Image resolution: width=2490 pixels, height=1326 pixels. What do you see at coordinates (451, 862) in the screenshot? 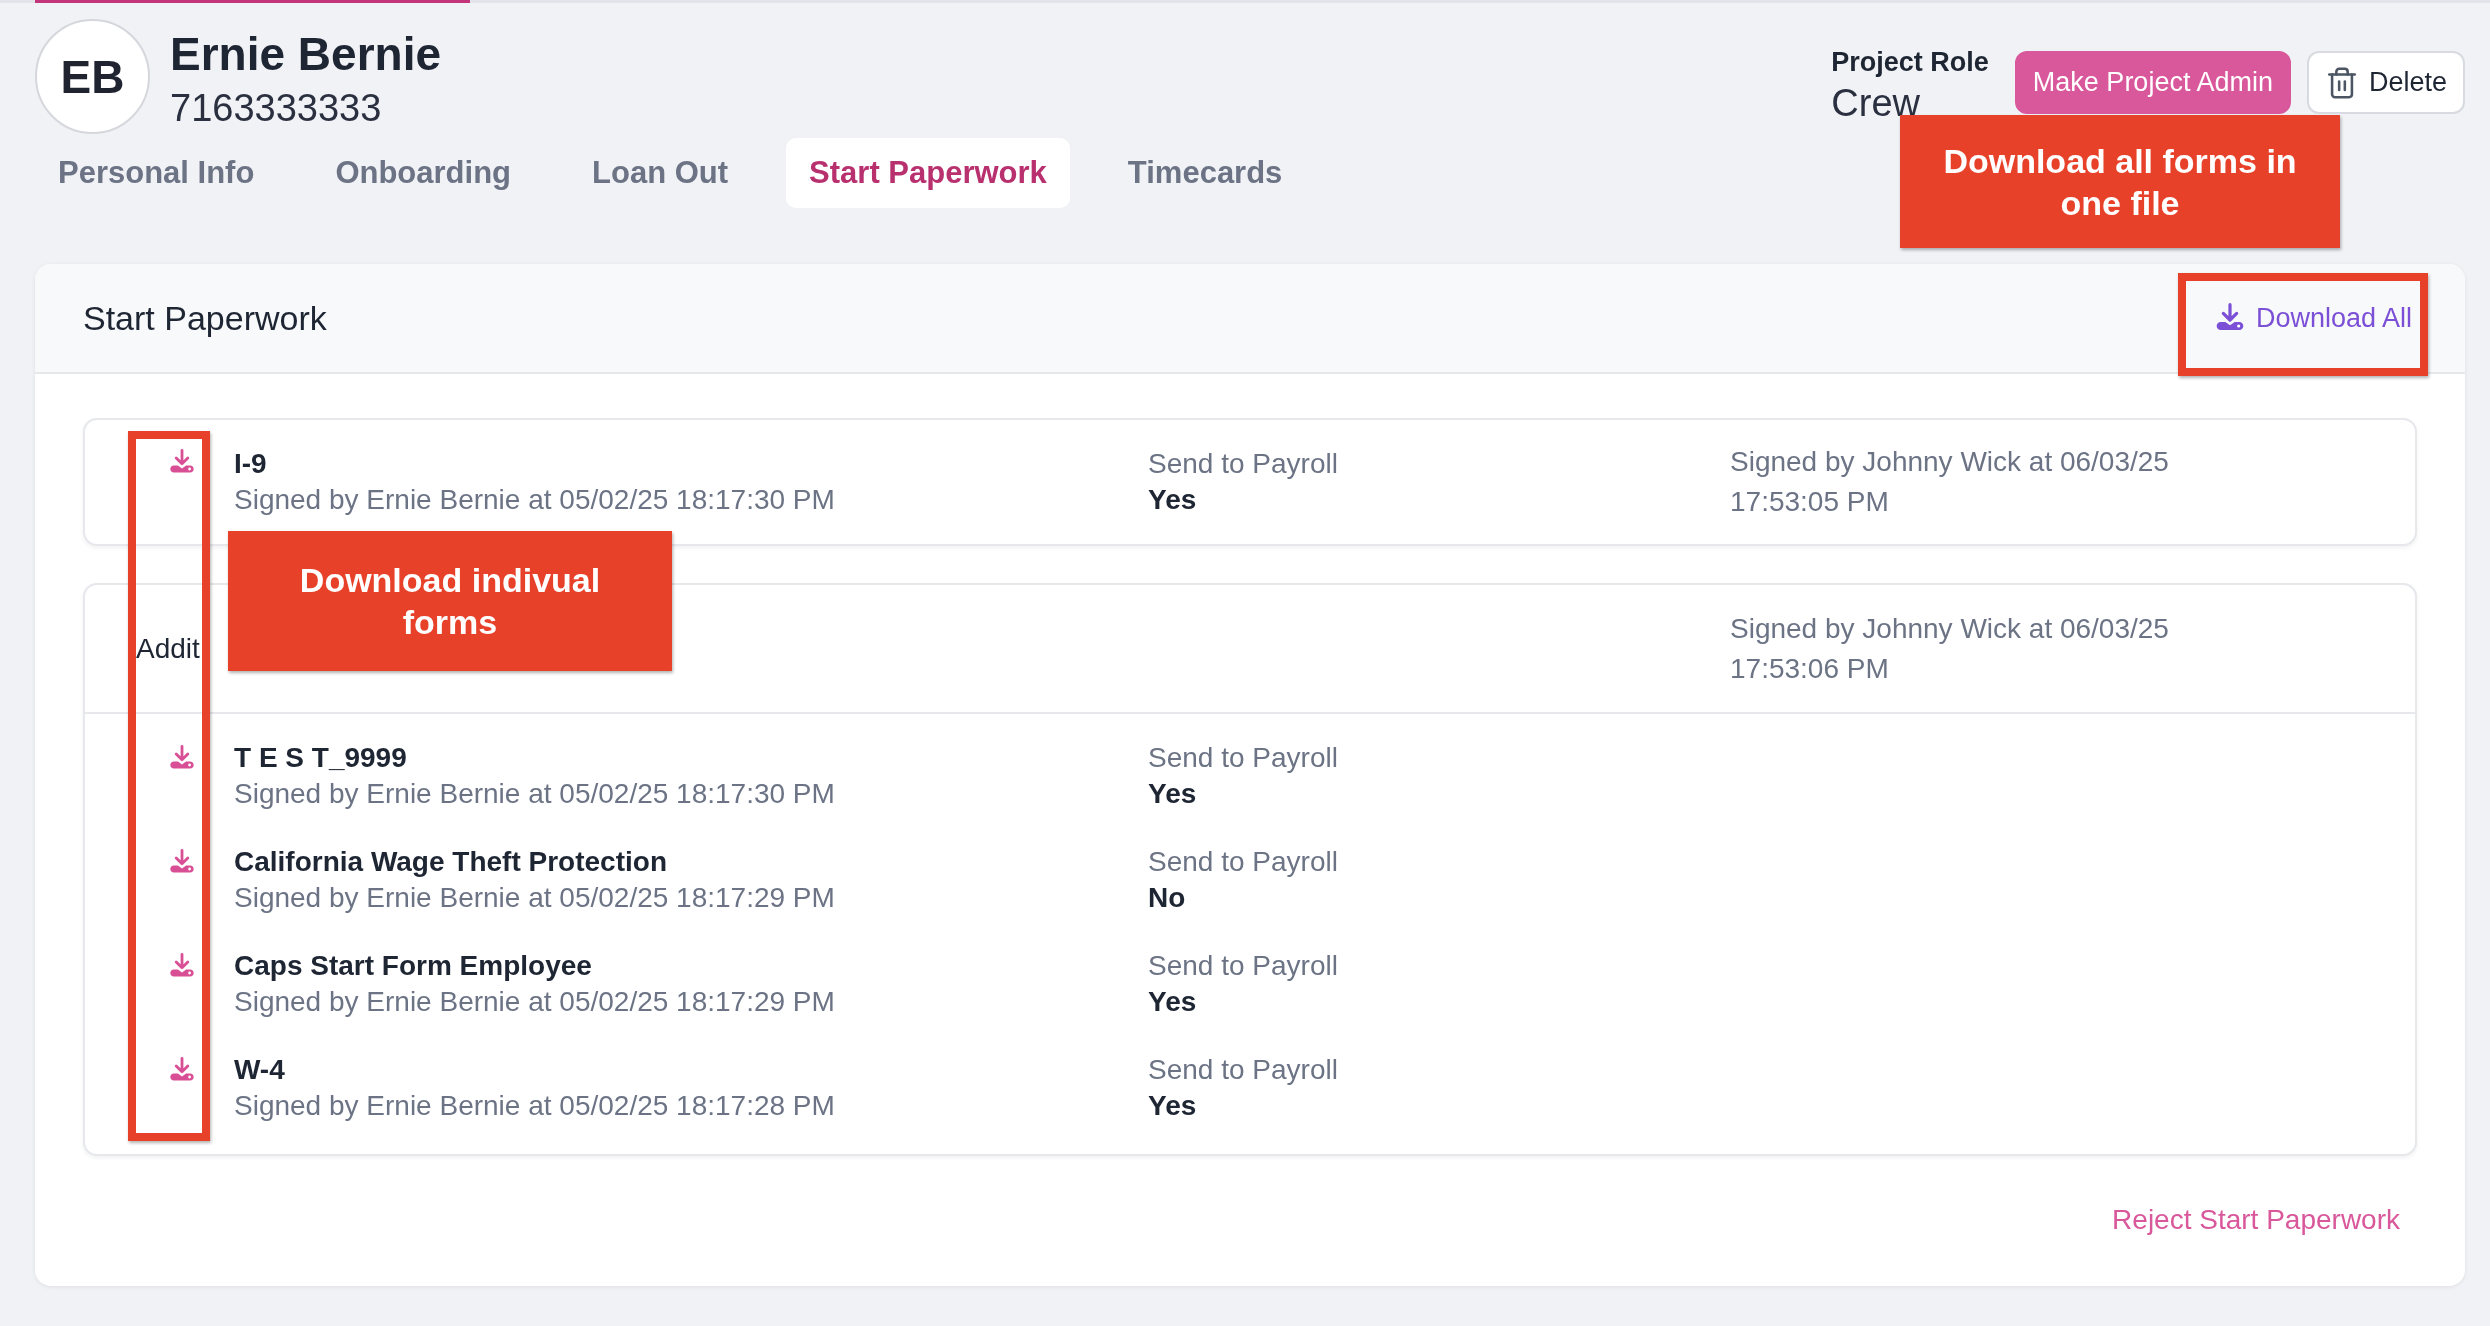
I see `form-name: California Wage Theft Protection` at bounding box center [451, 862].